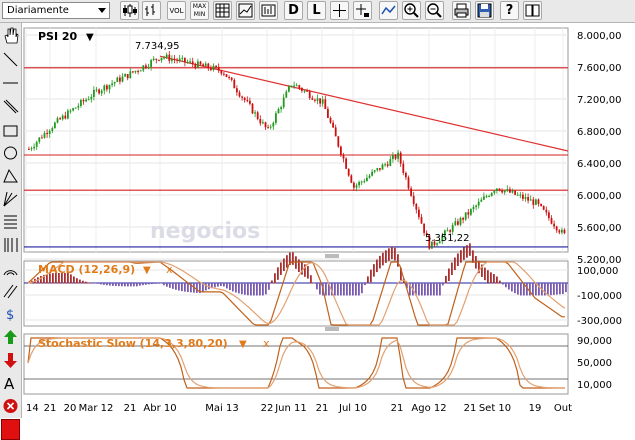 The image size is (635, 440). I want to click on color-swatch, so click(10, 429).